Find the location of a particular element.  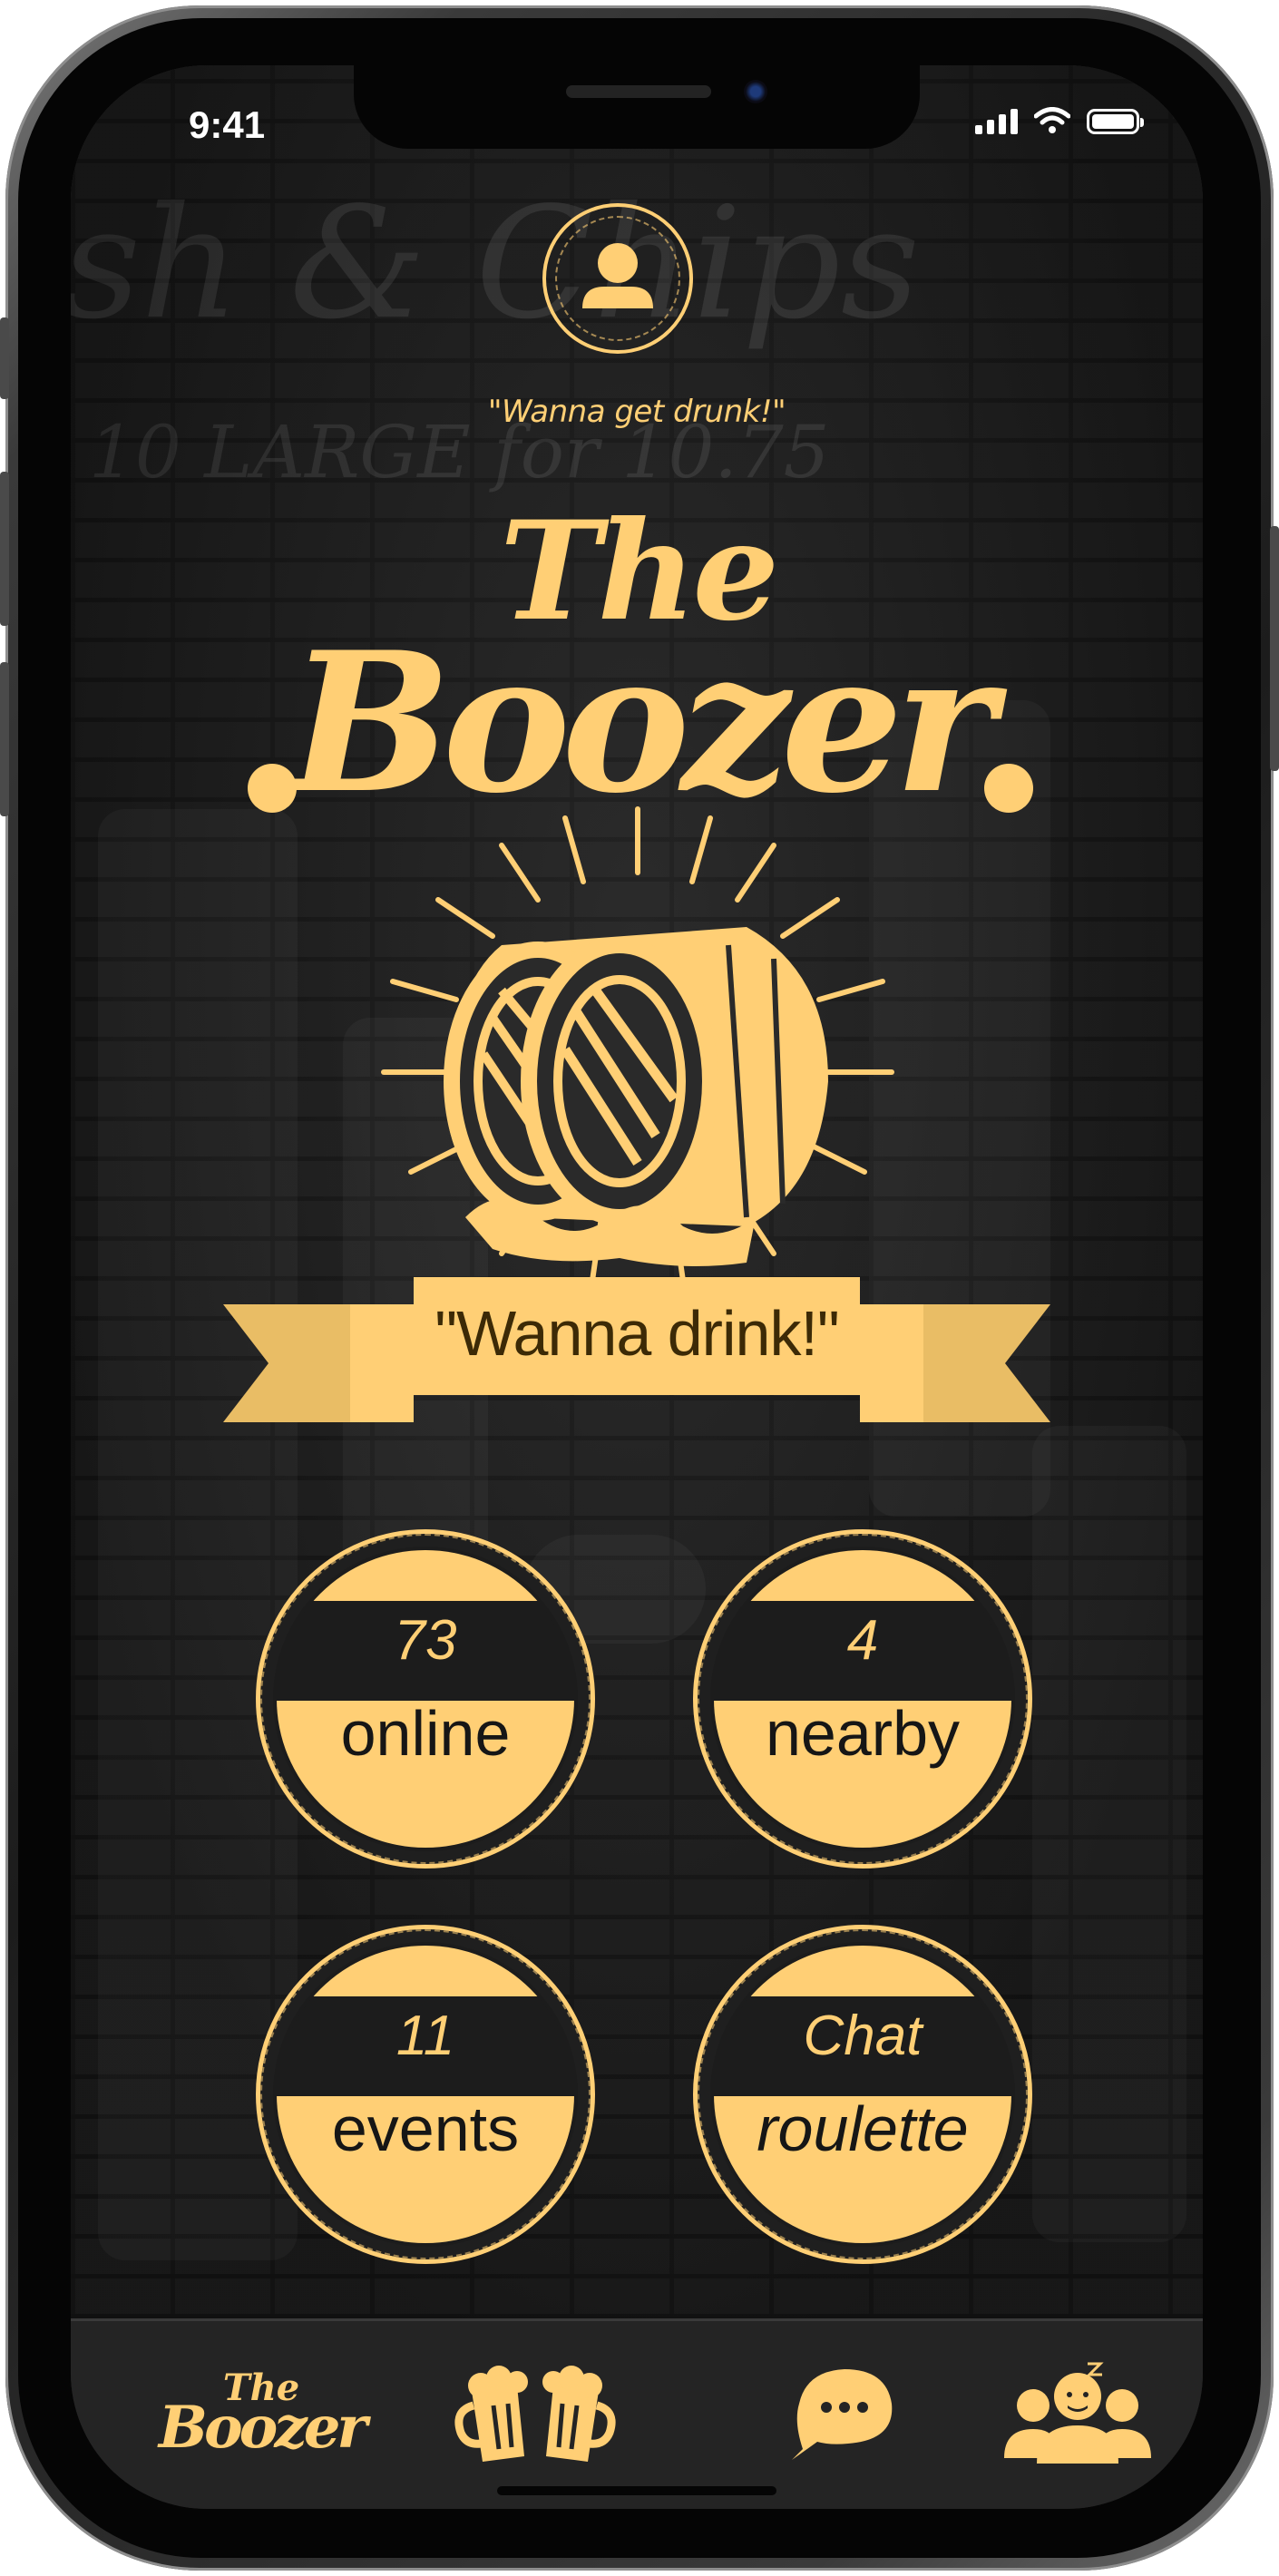

online-users-button: 73 online is located at coordinates (425, 1699).